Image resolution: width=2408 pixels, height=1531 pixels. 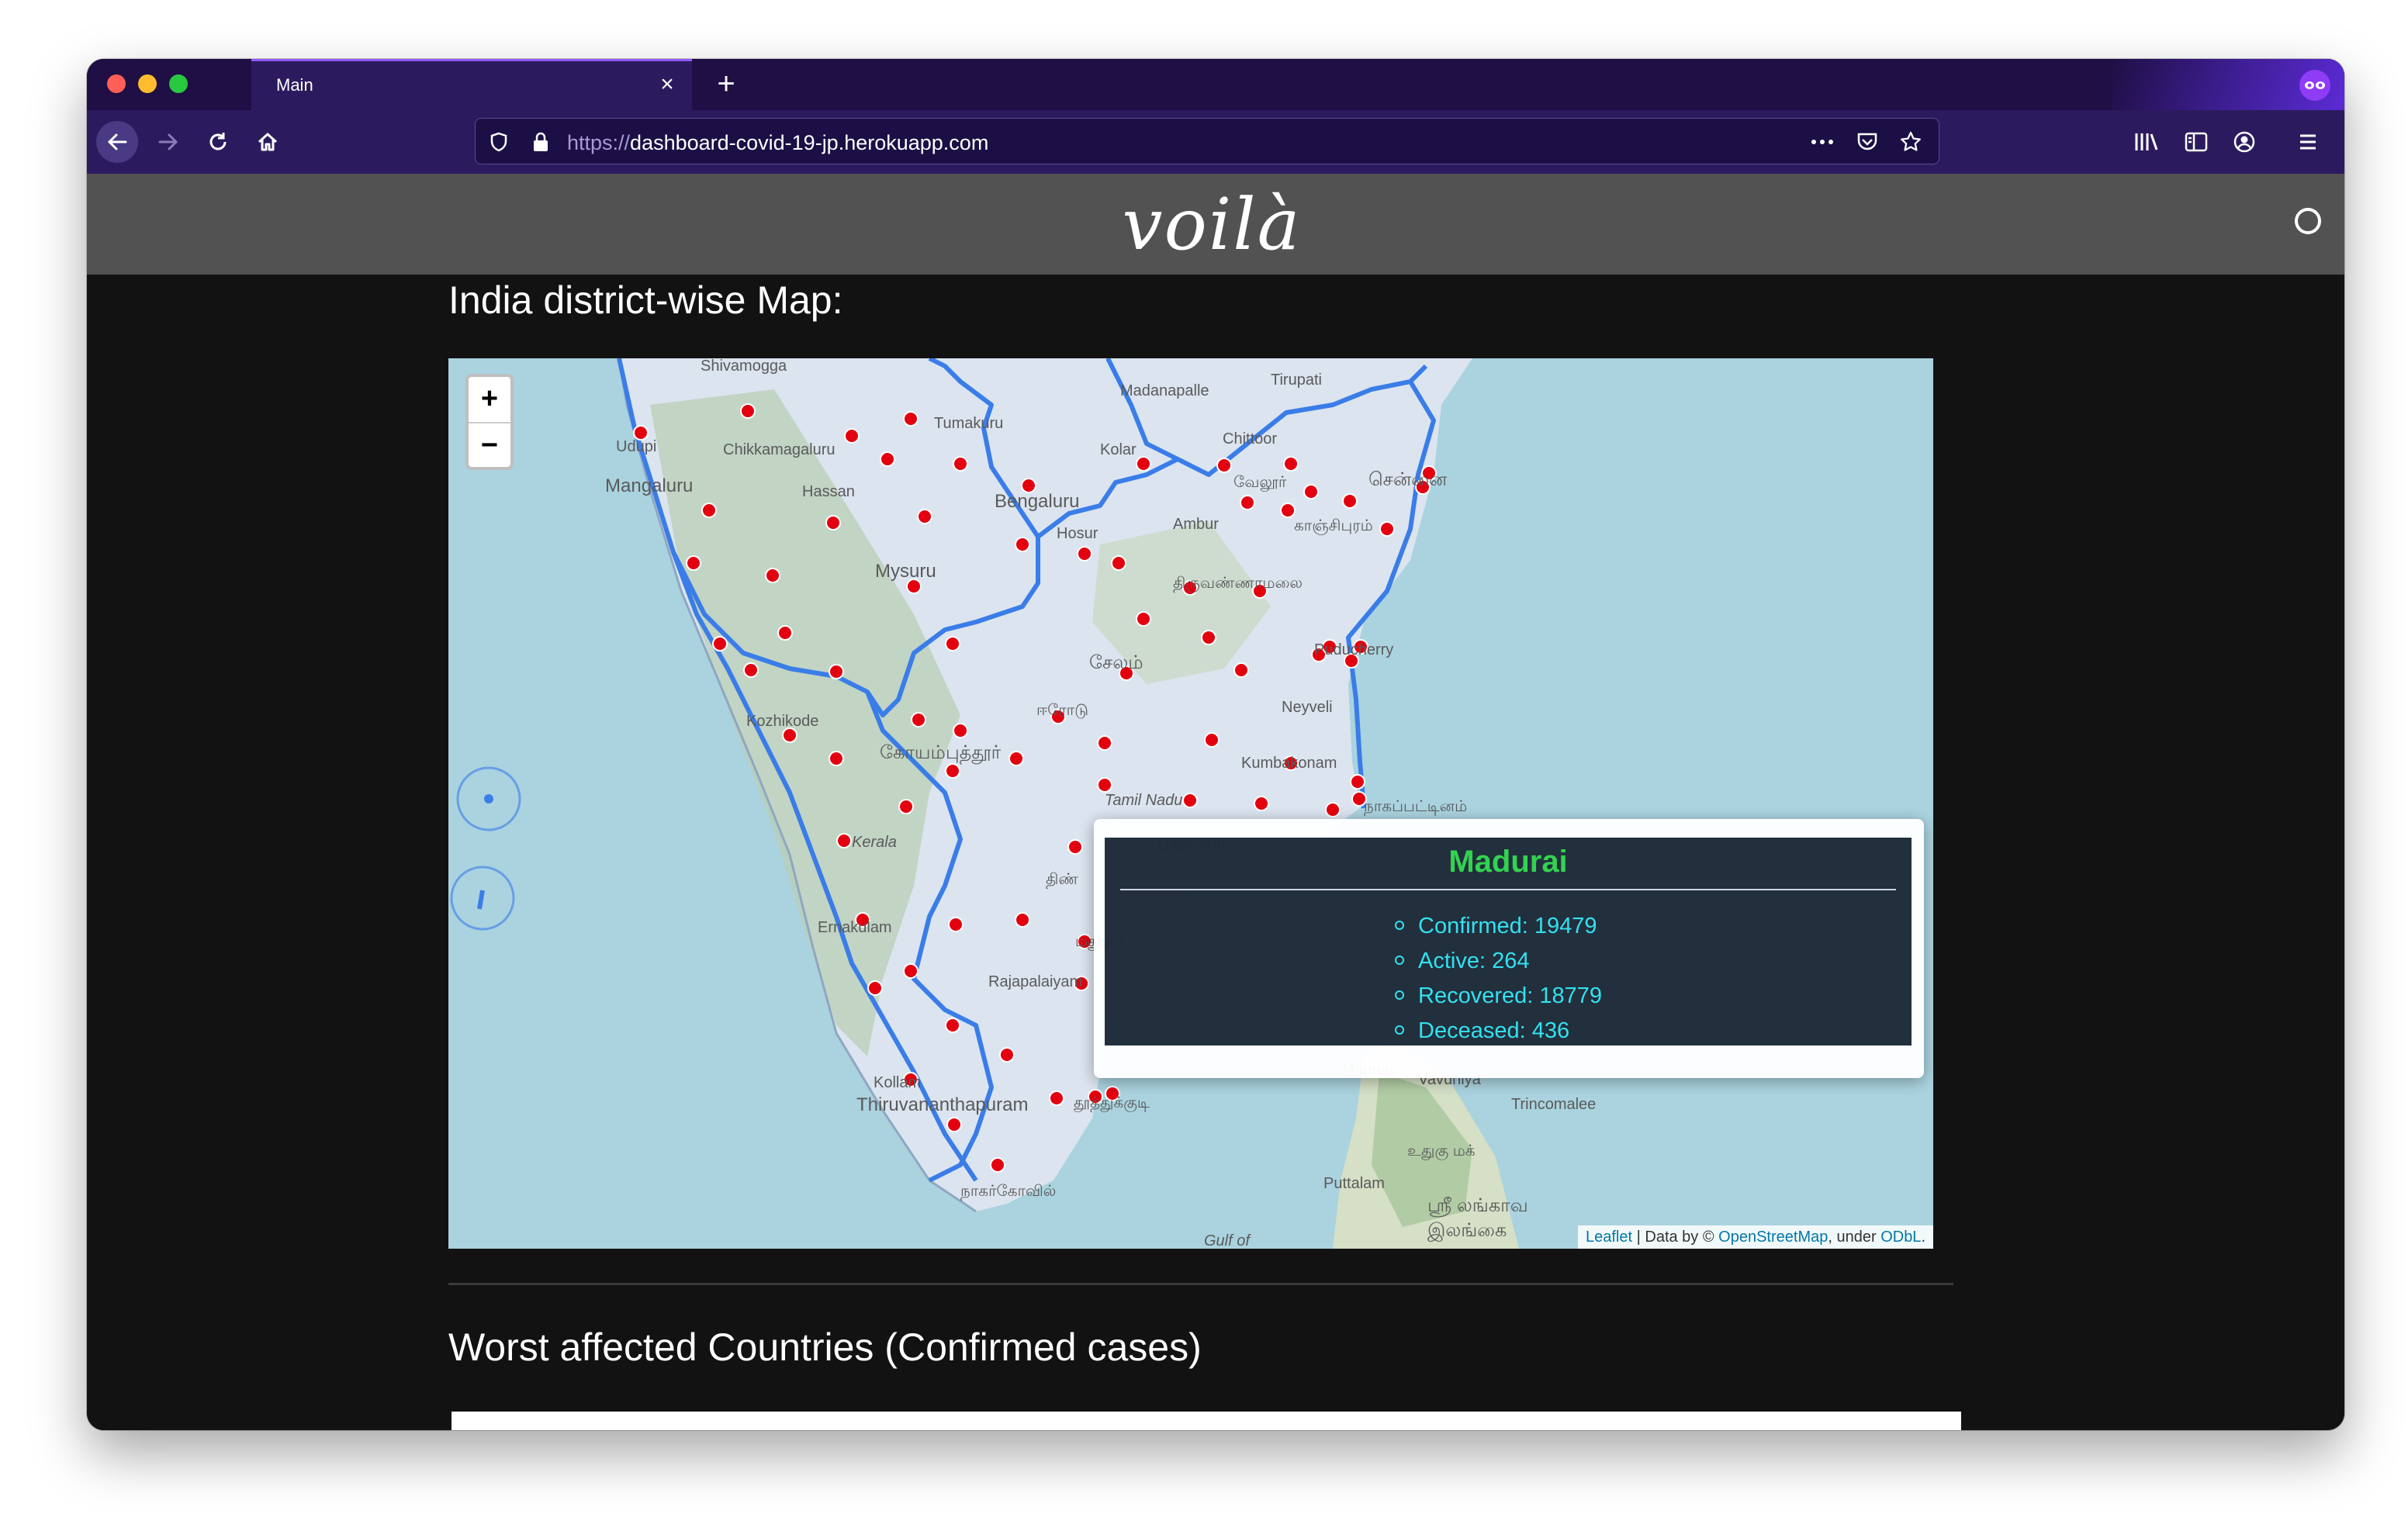 I want to click on bookmark-star-icon, so click(x=1910, y=142).